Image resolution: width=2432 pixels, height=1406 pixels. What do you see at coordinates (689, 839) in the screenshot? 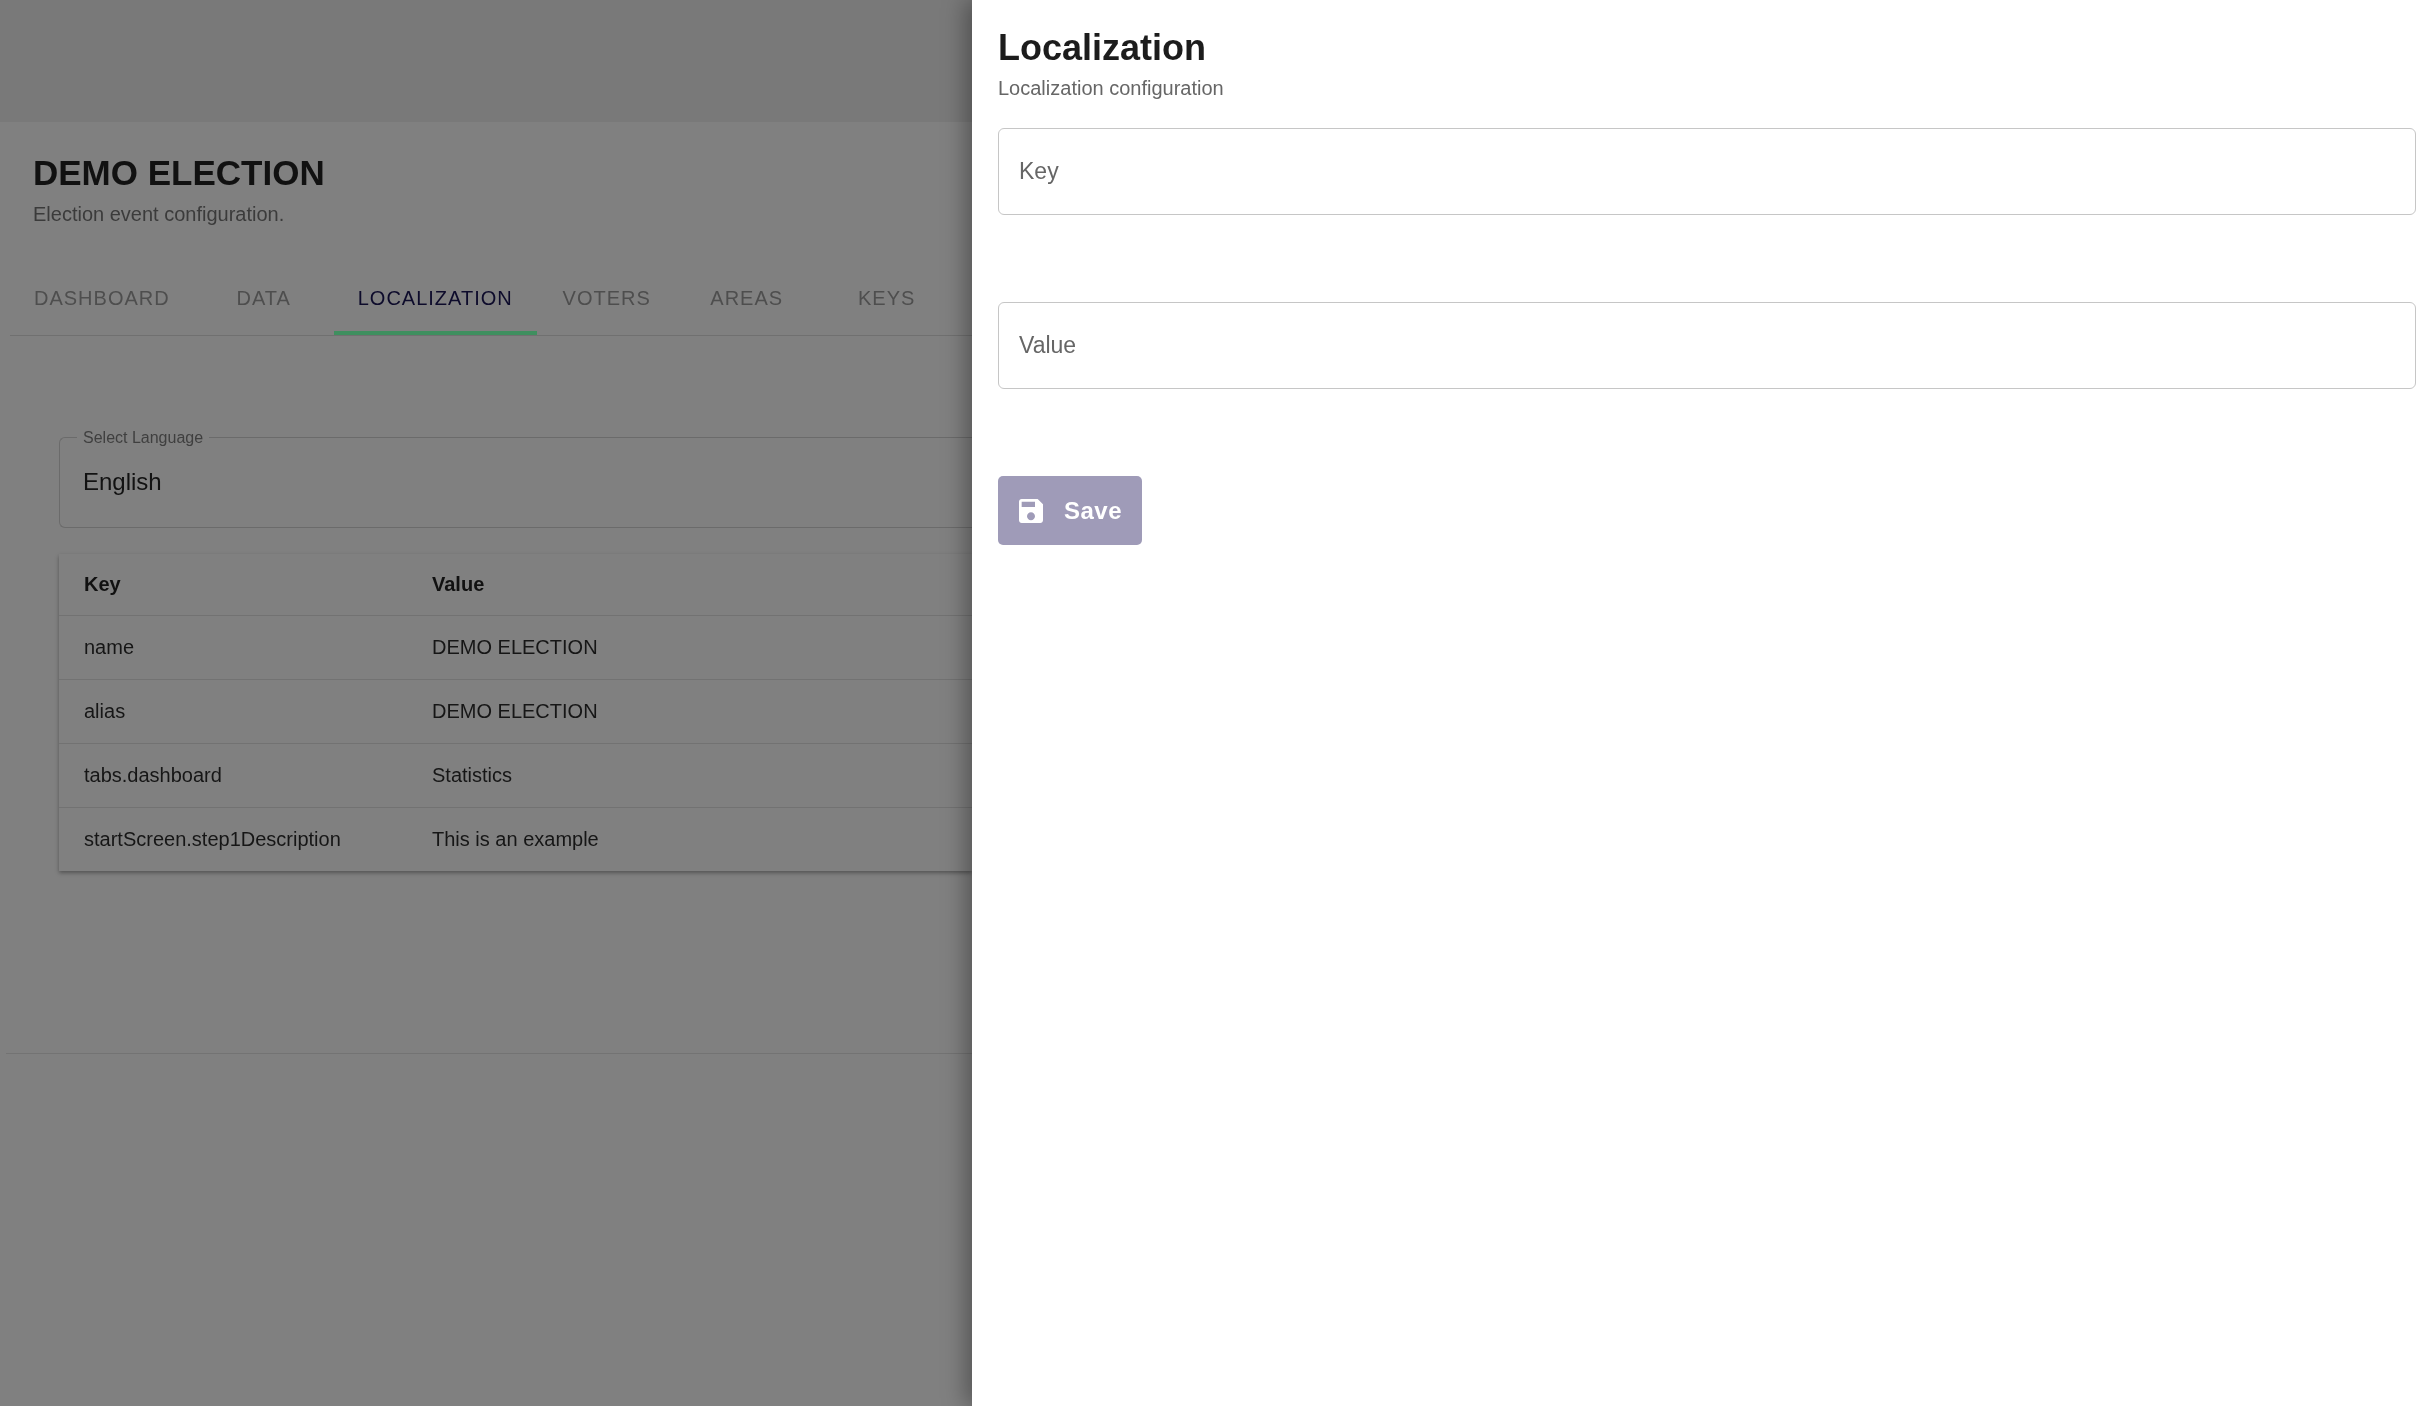
I see `table-cell: This is an example` at bounding box center [689, 839].